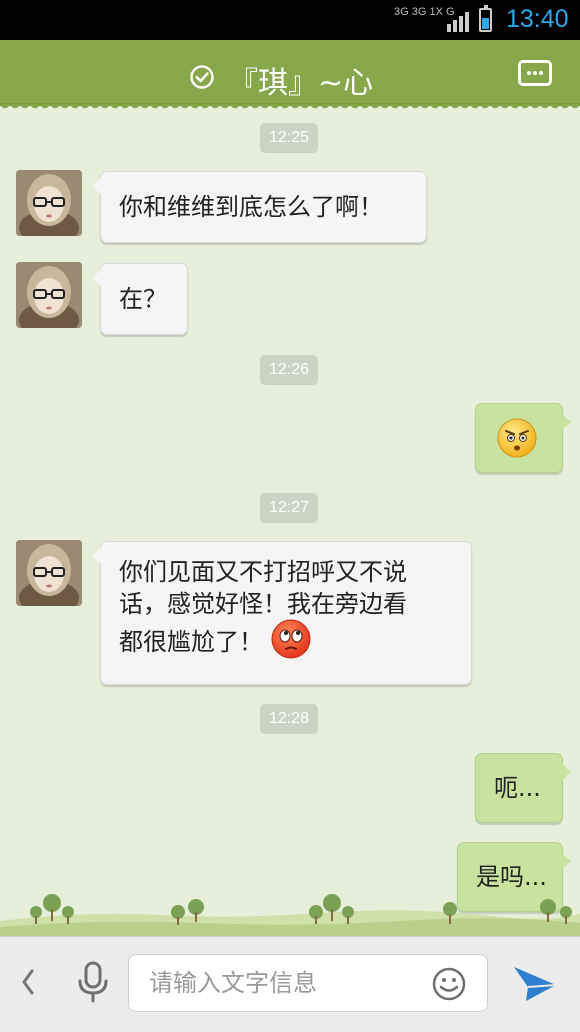 The width and height of the screenshot is (580, 1032). What do you see at coordinates (263, 604) in the screenshot?
I see `message-line: 话，感觉好怪！我在旁边看` at bounding box center [263, 604].